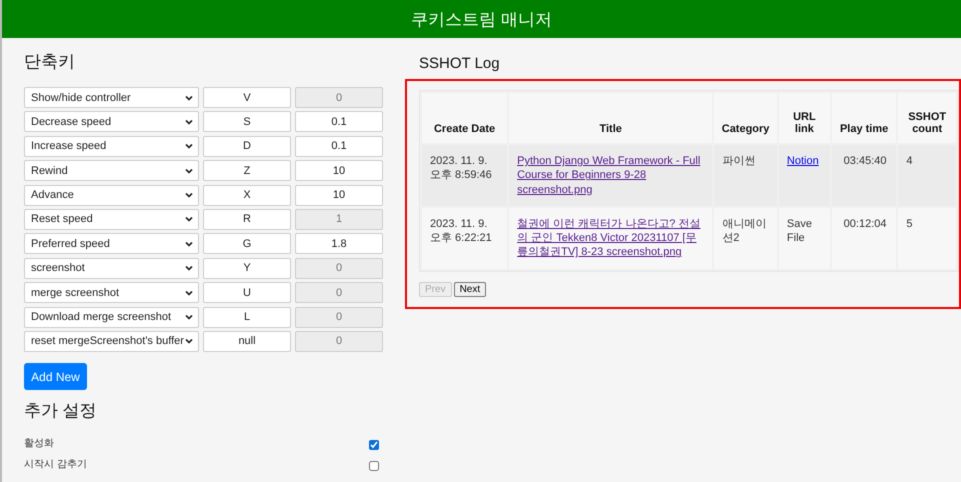 The width and height of the screenshot is (961, 482). Describe the element at coordinates (804, 238) in the screenshot. I see `table-cell: Save File` at that location.